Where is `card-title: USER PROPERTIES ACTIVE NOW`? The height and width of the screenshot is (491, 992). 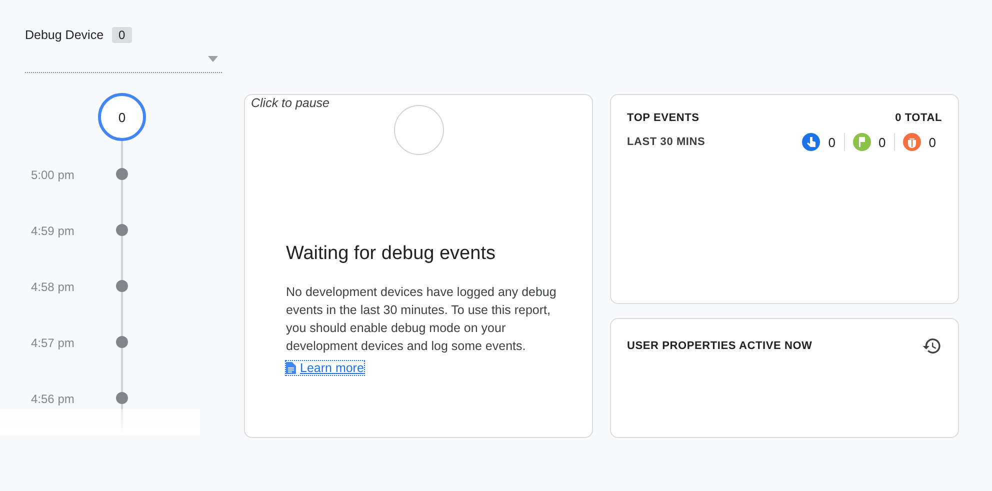 card-title: USER PROPERTIES ACTIVE NOW is located at coordinates (719, 346).